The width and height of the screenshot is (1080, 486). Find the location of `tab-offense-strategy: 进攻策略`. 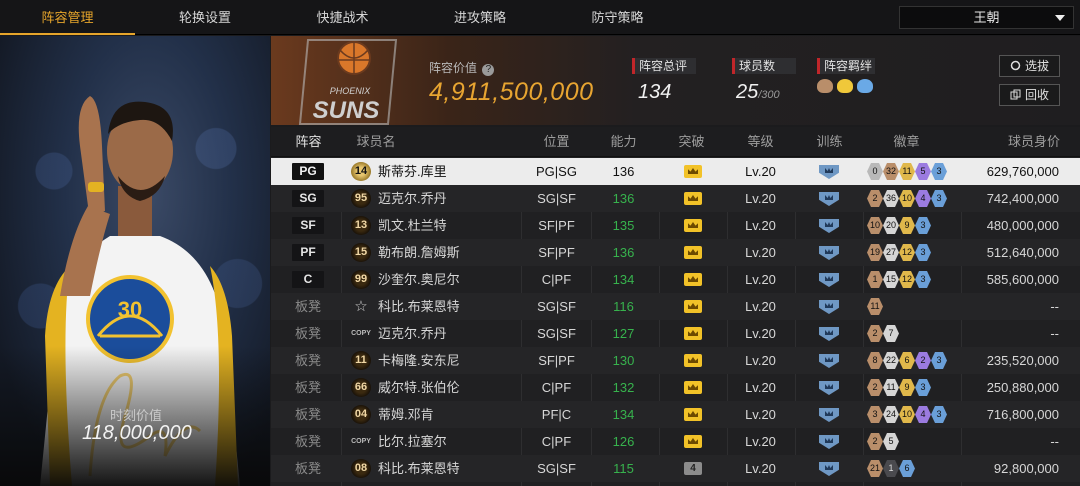

tab-offense-strategy: 进攻策略 is located at coordinates (480, 17).